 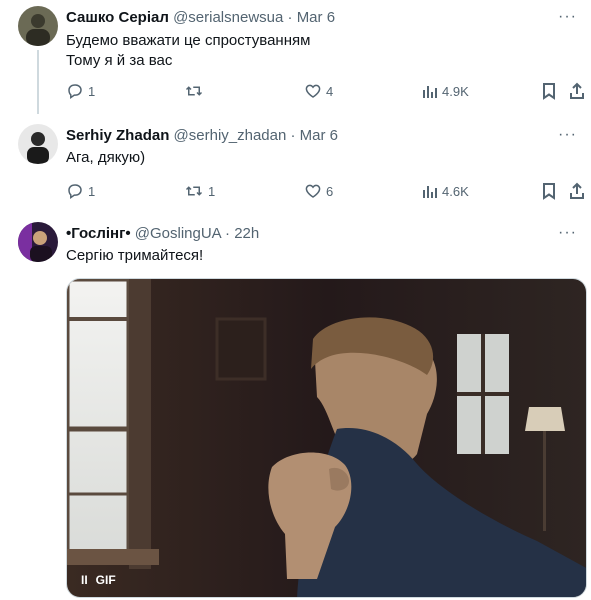 I want to click on views-count: 4.9K, so click(x=455, y=91).